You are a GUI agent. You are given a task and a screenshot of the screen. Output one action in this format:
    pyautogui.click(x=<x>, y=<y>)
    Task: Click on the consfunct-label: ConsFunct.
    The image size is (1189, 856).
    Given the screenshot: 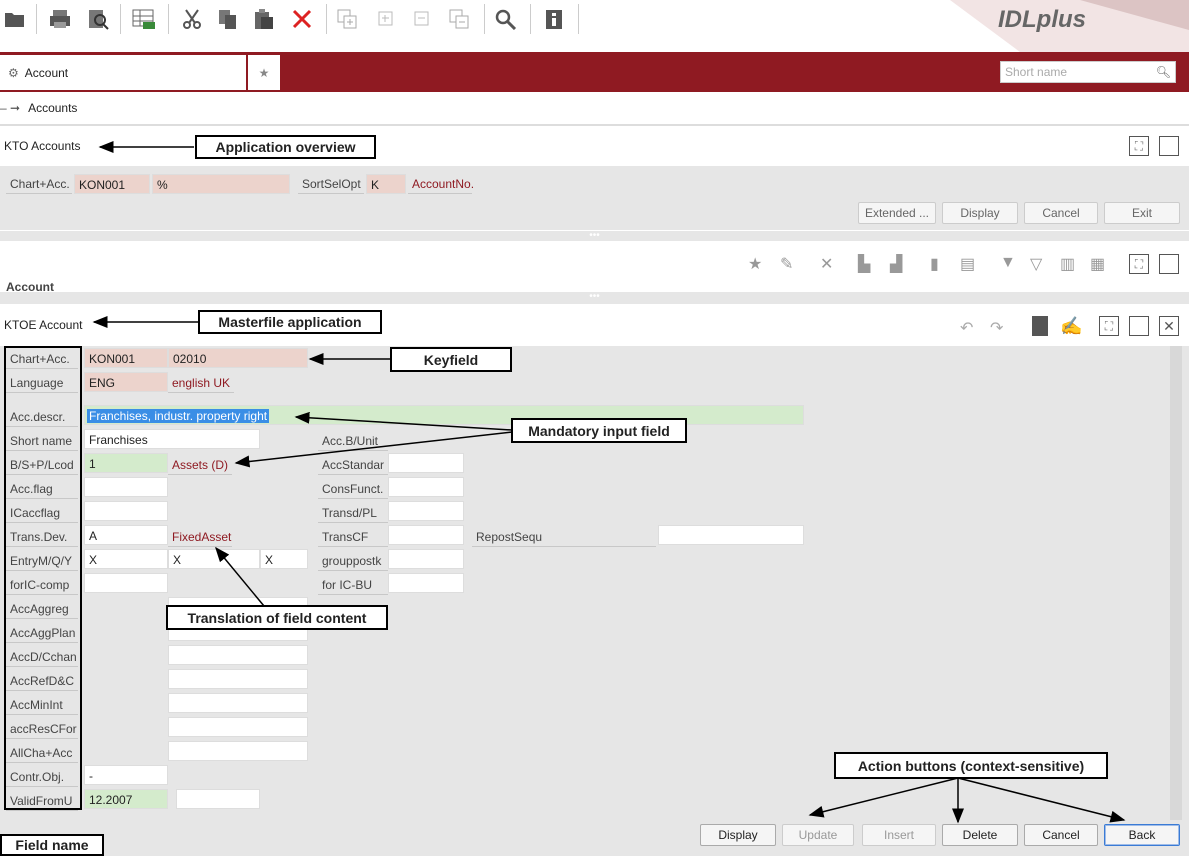 What is the action you would take?
    pyautogui.click(x=353, y=489)
    